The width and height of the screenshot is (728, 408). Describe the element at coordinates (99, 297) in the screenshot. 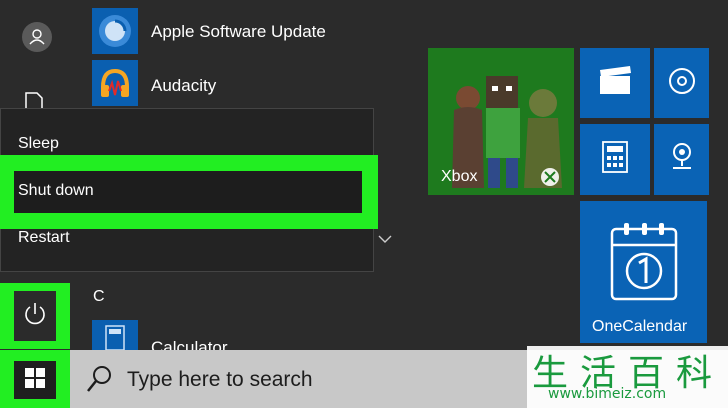

I see `section-header-c: C` at that location.